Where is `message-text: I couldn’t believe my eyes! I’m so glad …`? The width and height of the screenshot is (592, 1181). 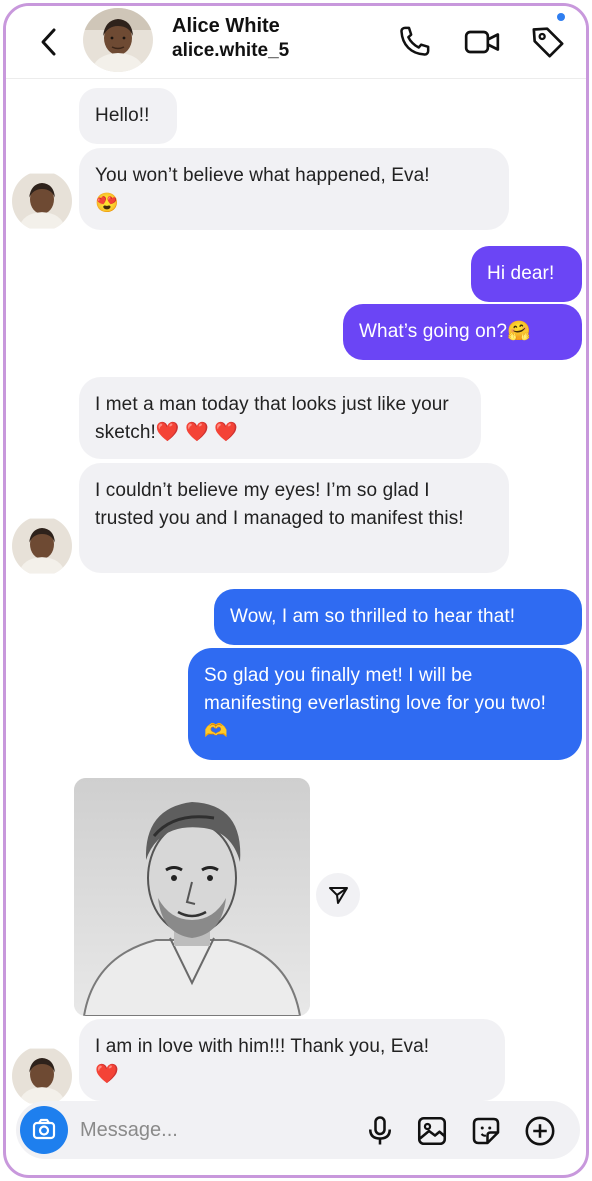
message-text: I couldn’t believe my eyes! I’m so glad … is located at coordinates (279, 504).